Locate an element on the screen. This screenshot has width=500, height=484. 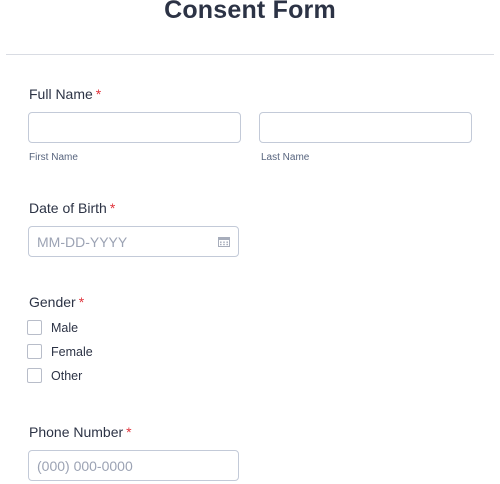
gender-option-label: Male is located at coordinates (65, 327).